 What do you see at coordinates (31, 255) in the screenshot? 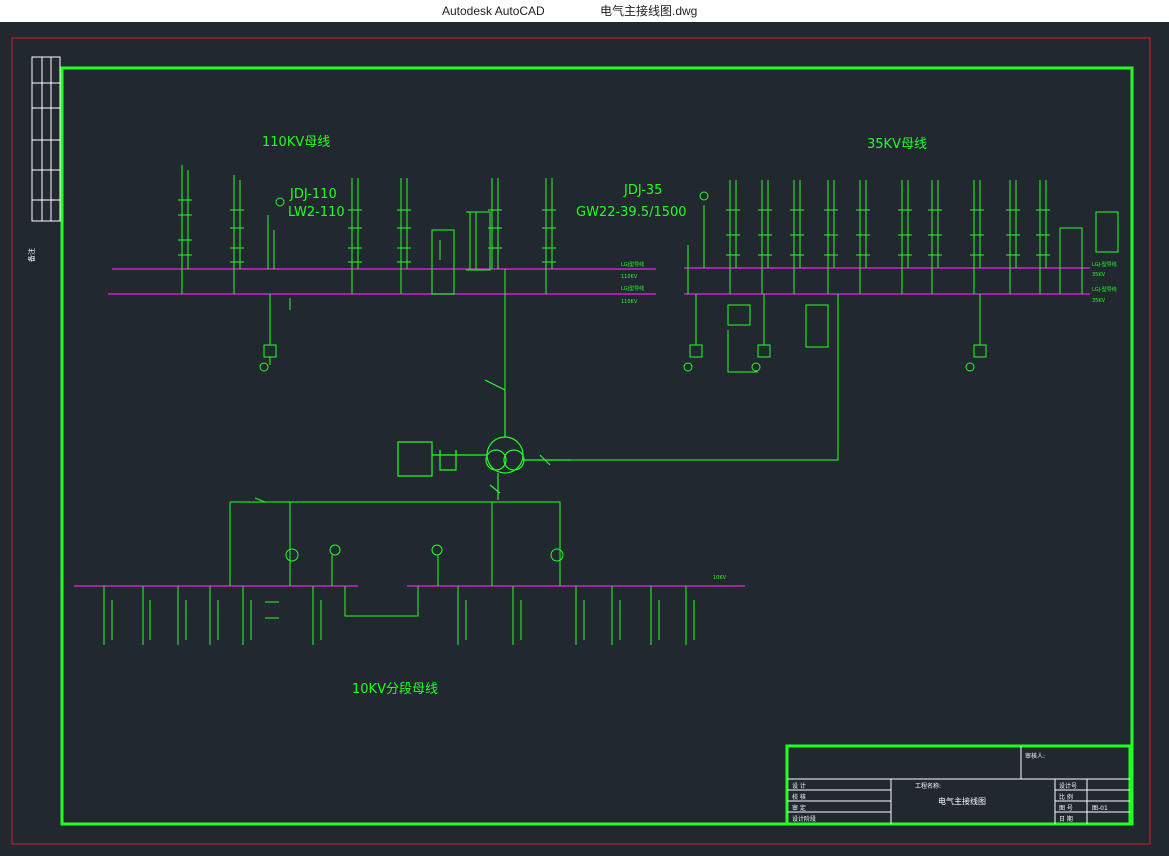
I see `side-label: 备注` at bounding box center [31, 255].